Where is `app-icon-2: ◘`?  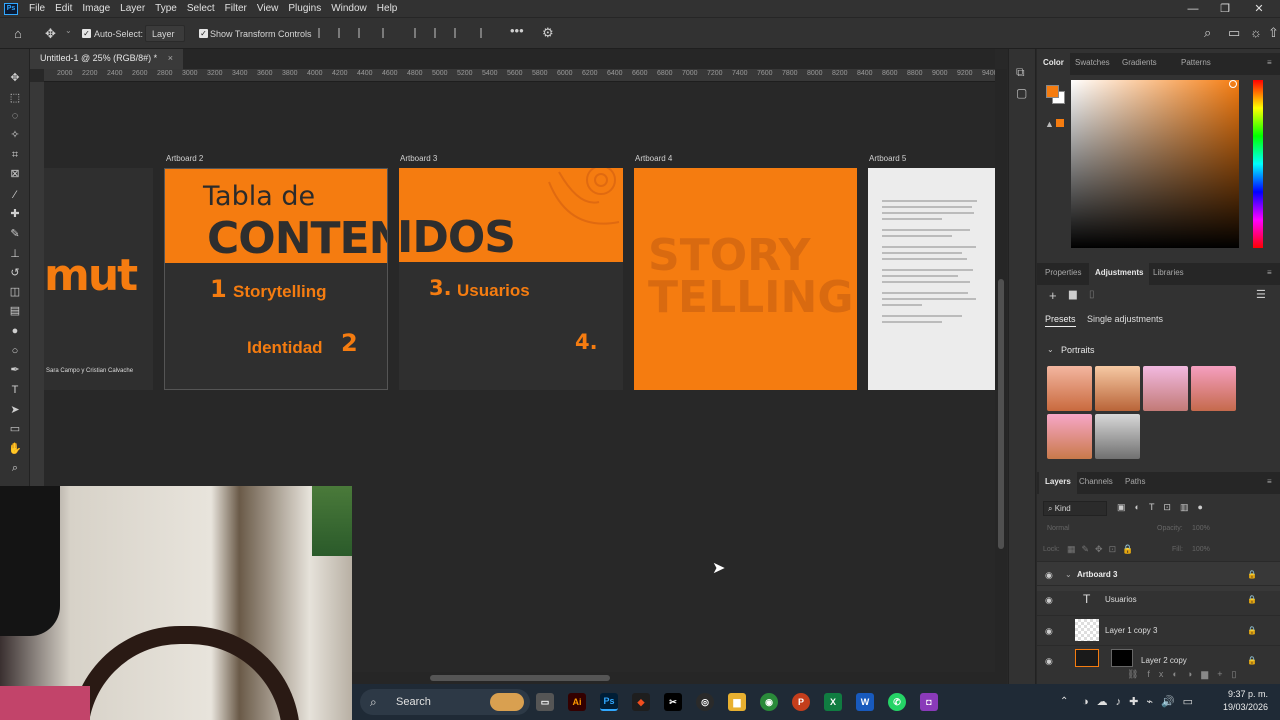
app-icon-2: ◘ is located at coordinates (929, 702).